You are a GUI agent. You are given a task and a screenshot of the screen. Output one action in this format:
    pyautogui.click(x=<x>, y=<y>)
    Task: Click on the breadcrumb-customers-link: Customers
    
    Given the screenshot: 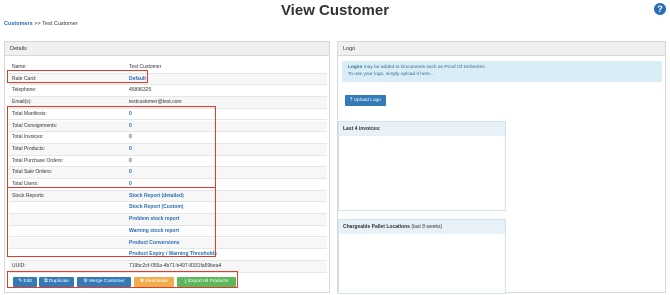 What is the action you would take?
    pyautogui.click(x=18, y=24)
    